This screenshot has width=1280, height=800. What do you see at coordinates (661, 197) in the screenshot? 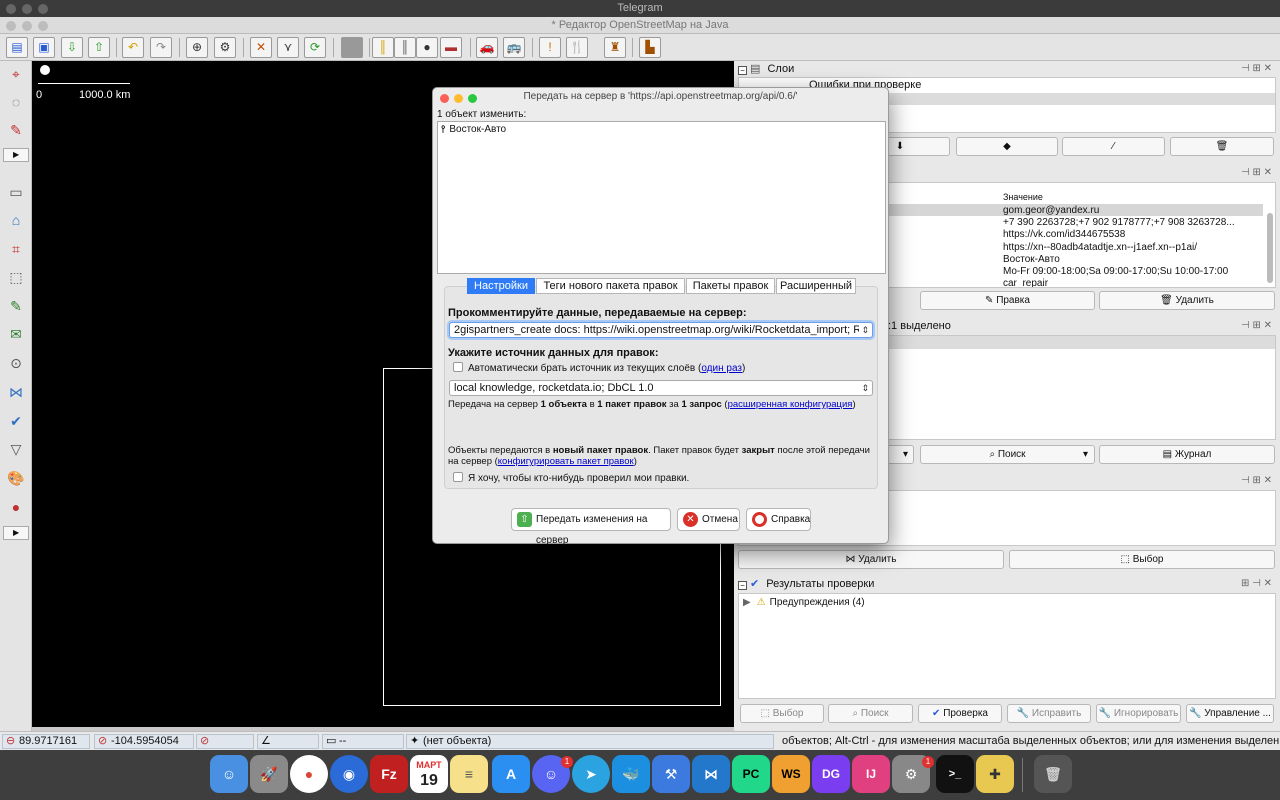
I see `objects-list: ⫯ Восток-Авто` at bounding box center [661, 197].